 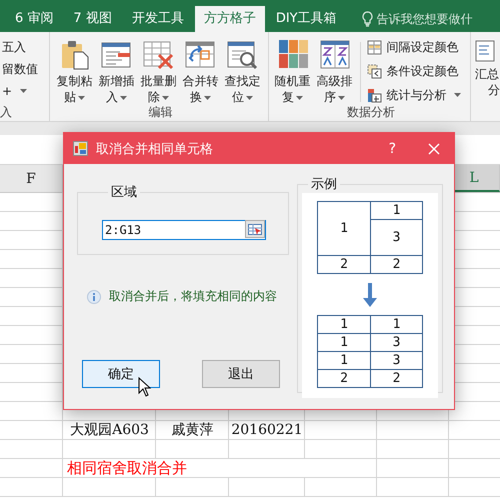 What do you see at coordinates (374, 95) in the screenshot?
I see `stats-icon` at bounding box center [374, 95].